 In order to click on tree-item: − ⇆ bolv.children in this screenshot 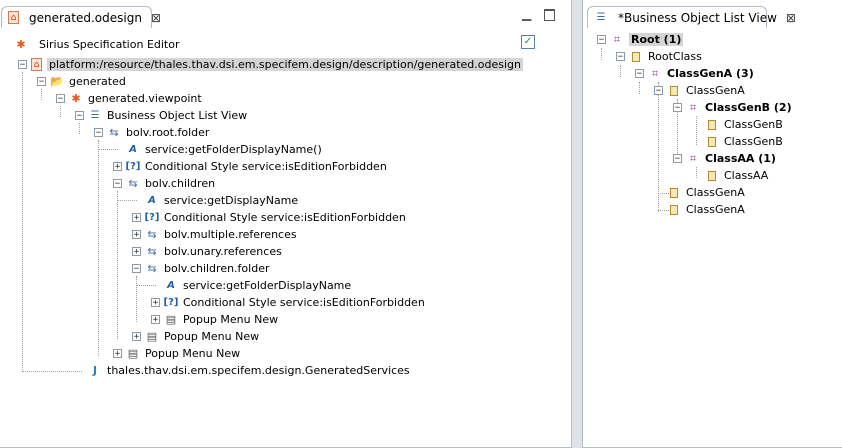, I will do `click(164, 183)`.